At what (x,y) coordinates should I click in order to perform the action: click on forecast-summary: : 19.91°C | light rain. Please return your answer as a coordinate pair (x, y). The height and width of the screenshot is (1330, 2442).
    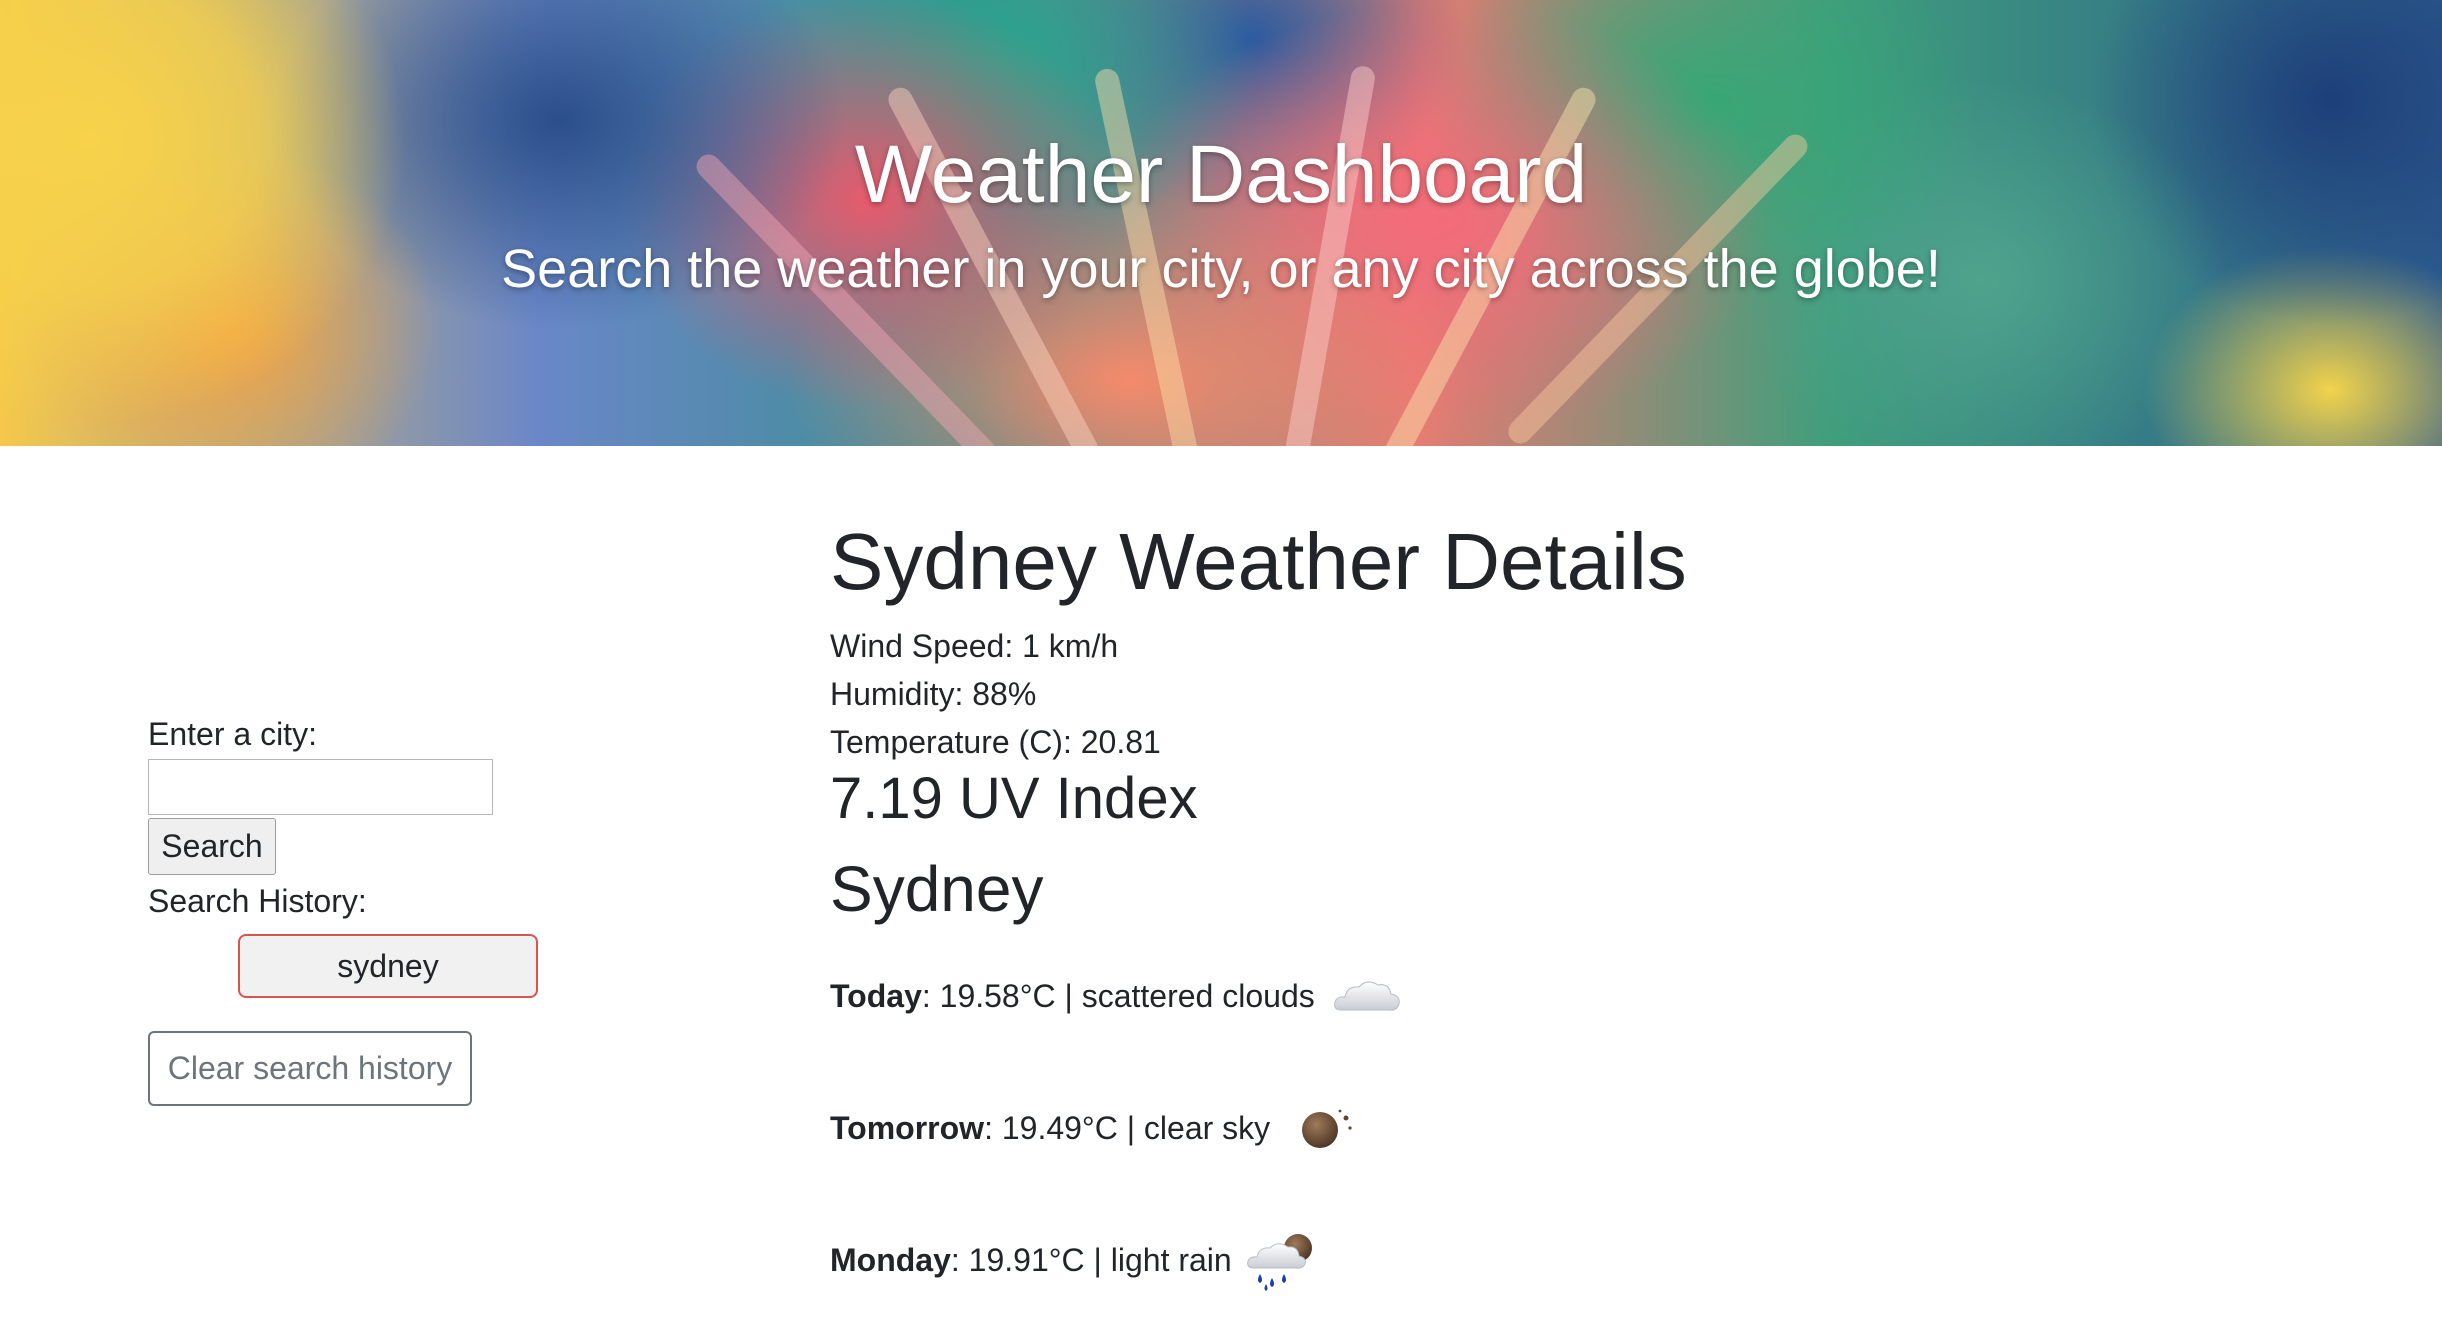
    Looking at the image, I should click on (1091, 1260).